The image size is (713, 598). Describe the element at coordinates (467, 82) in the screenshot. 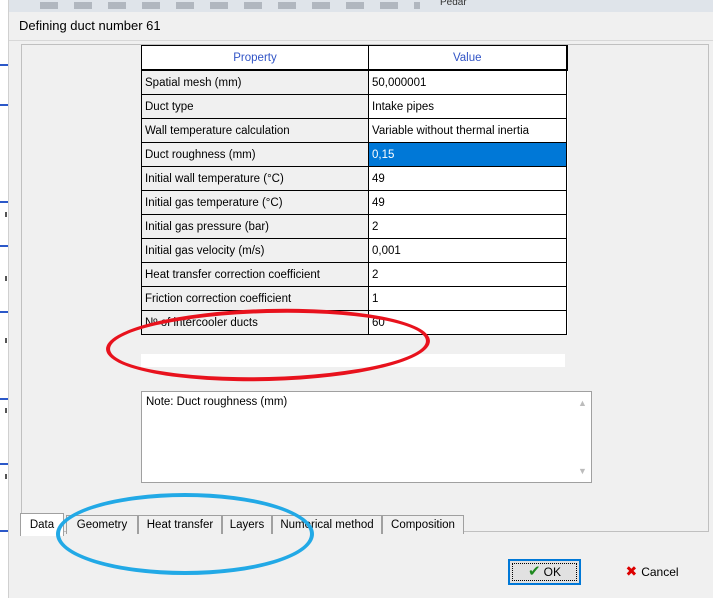

I see `value-cell: 50,000001` at that location.